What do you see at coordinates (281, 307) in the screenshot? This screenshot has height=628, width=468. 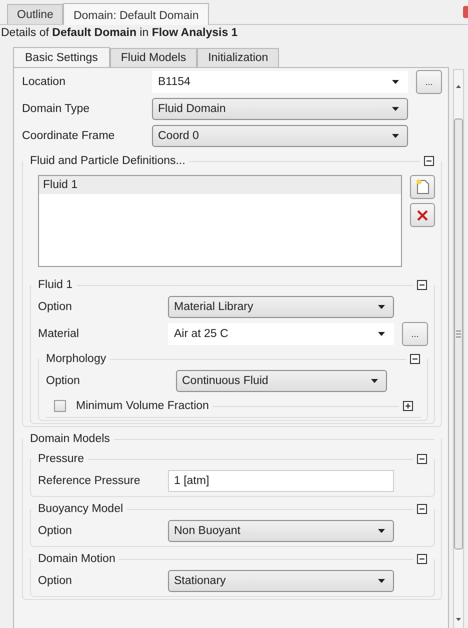 I see `dropdown: Material Library` at bounding box center [281, 307].